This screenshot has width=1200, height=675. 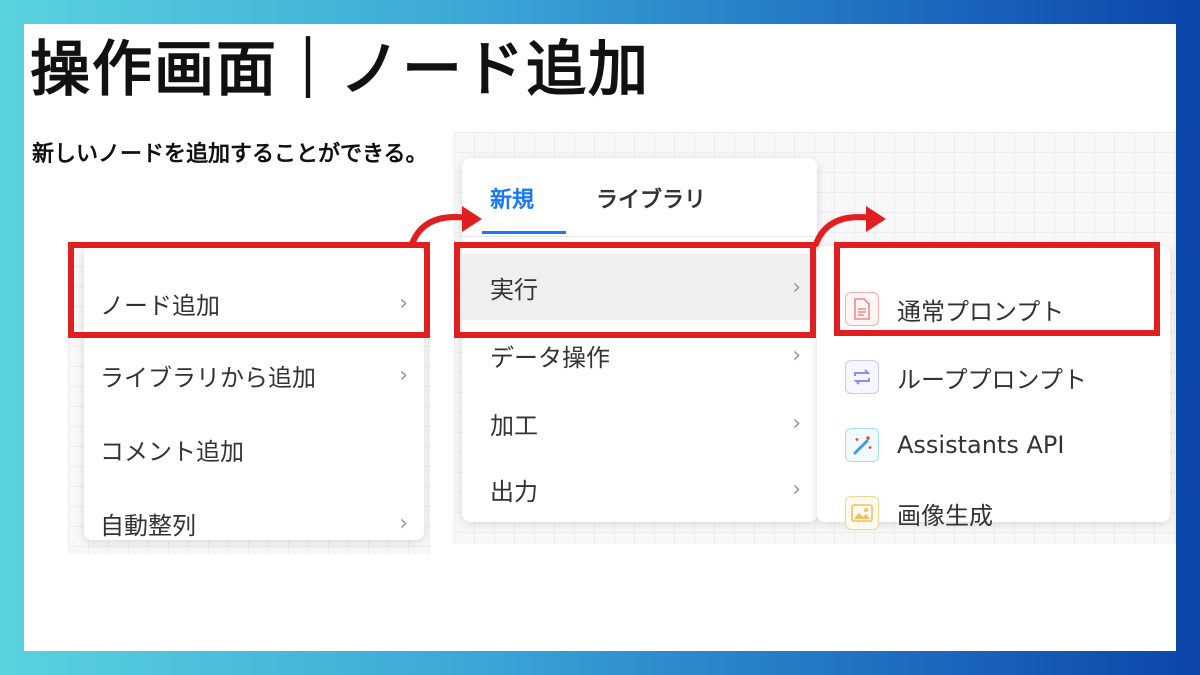 What do you see at coordinates (992, 379) in the screenshot?
I see `menu-item-label: ループプロンプト` at bounding box center [992, 379].